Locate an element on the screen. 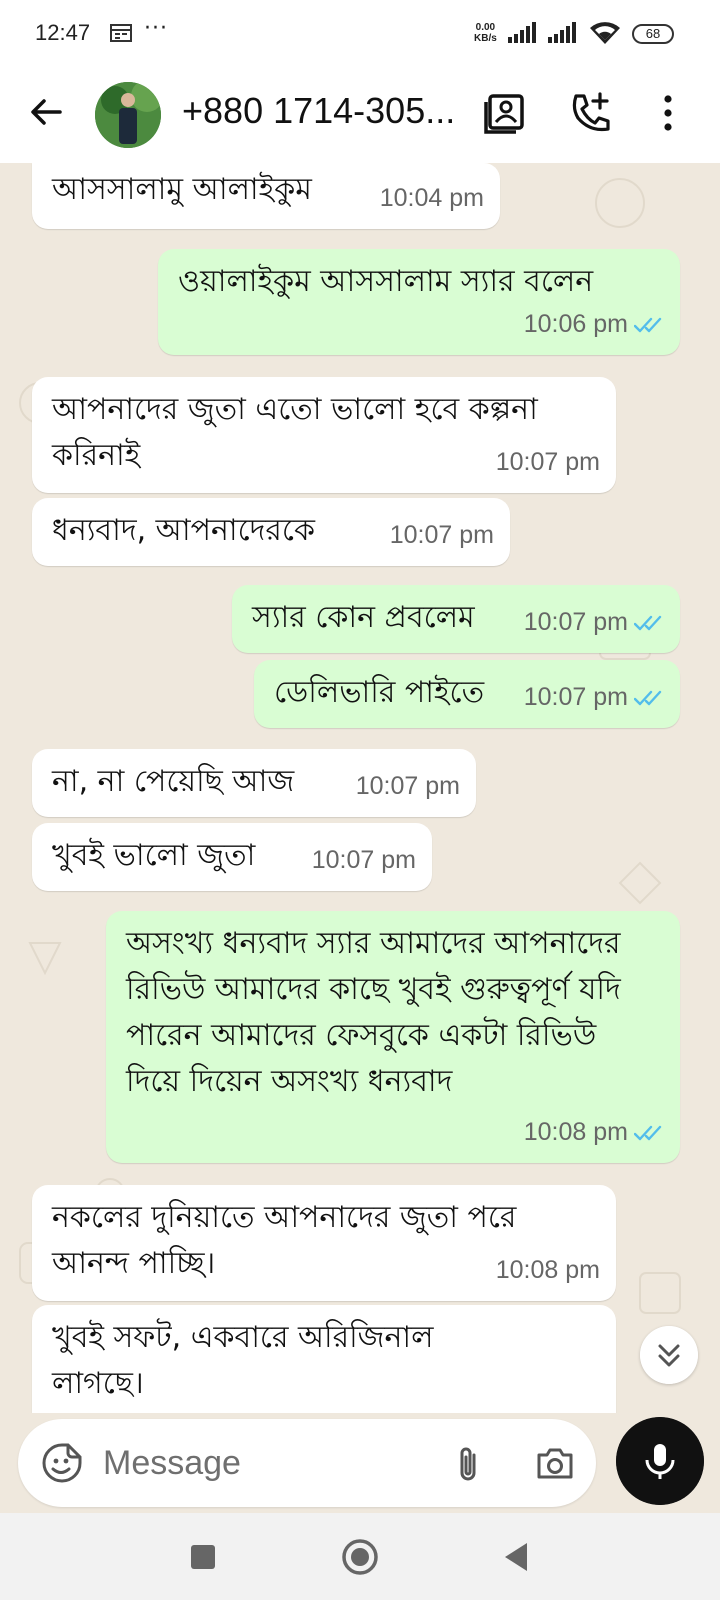 The width and height of the screenshot is (720, 1600). compose-bar is located at coordinates (360, 1463).